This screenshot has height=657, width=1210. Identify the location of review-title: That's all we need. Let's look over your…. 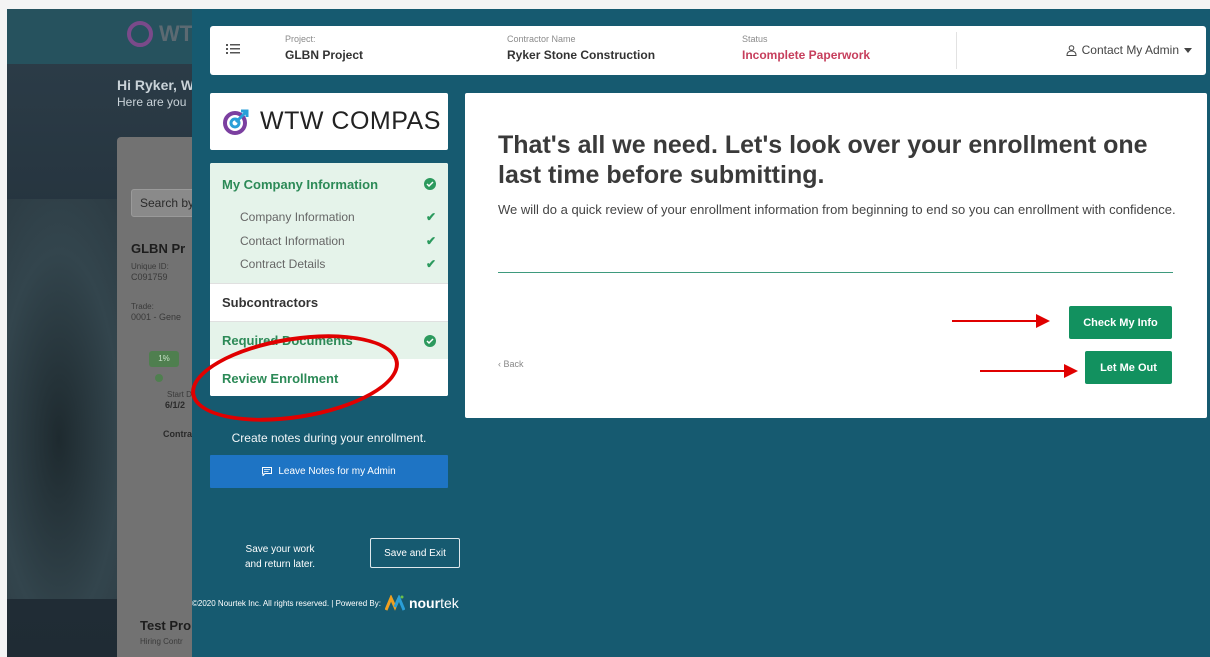
(823, 160).